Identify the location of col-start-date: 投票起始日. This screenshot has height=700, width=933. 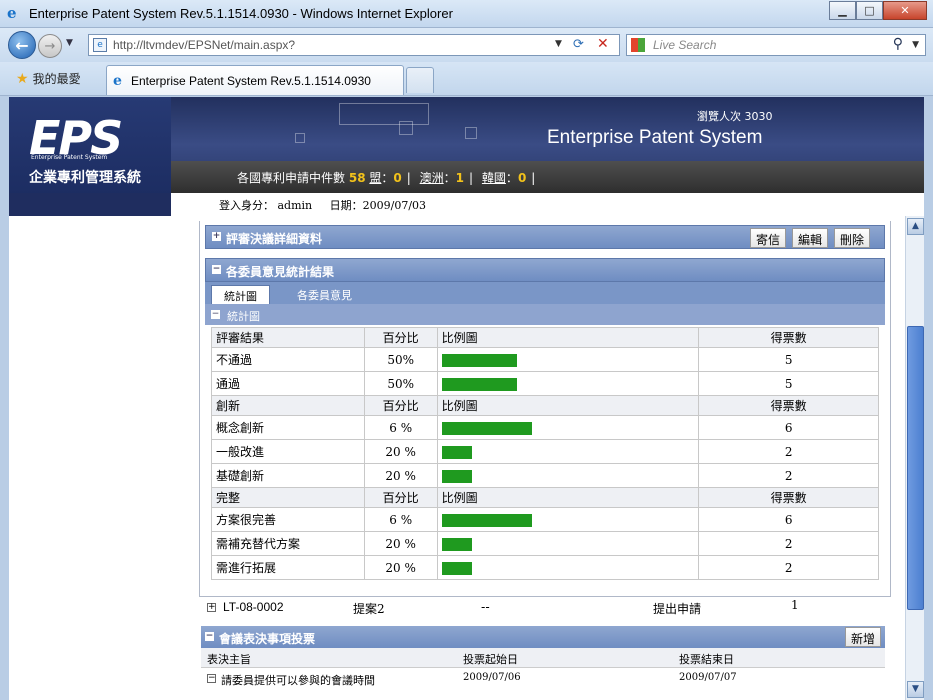
(490, 659).